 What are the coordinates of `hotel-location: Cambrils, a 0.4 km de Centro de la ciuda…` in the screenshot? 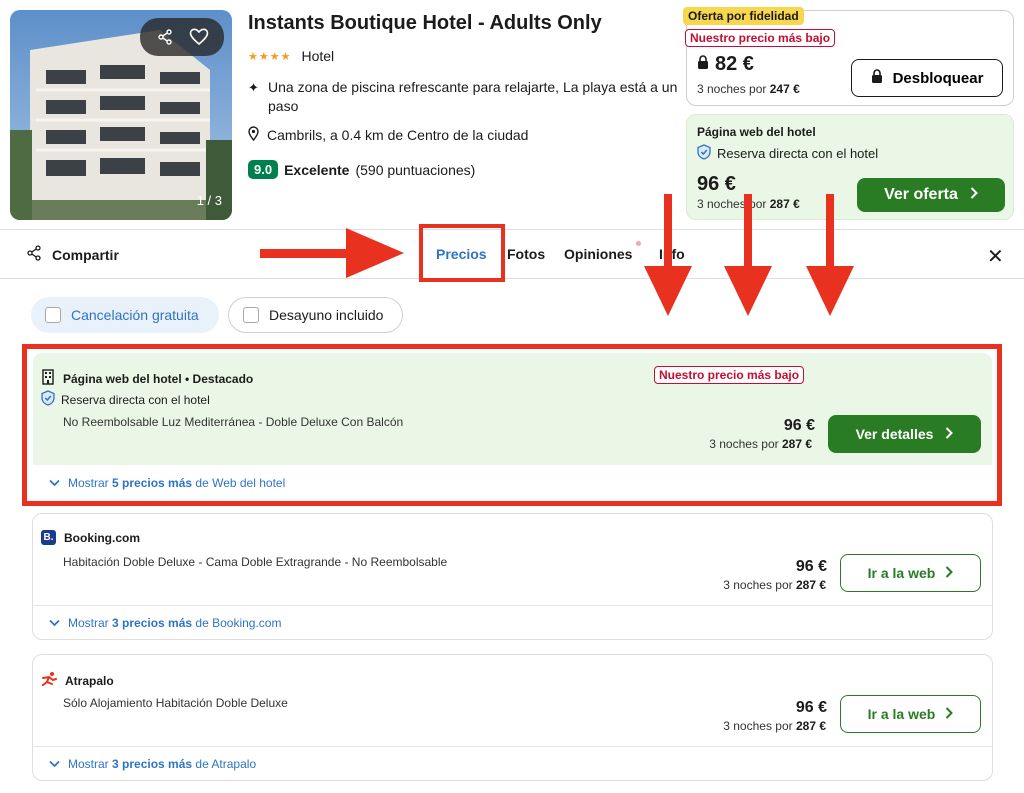 It's located at (388, 135).